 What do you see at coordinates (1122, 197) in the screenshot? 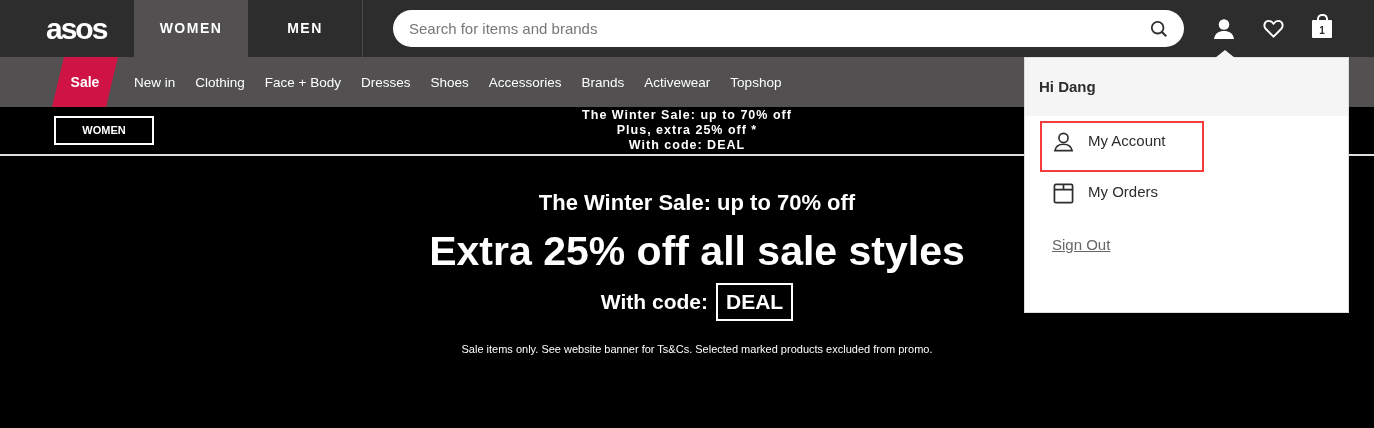
I see `menu-item: My Orders` at bounding box center [1122, 197].